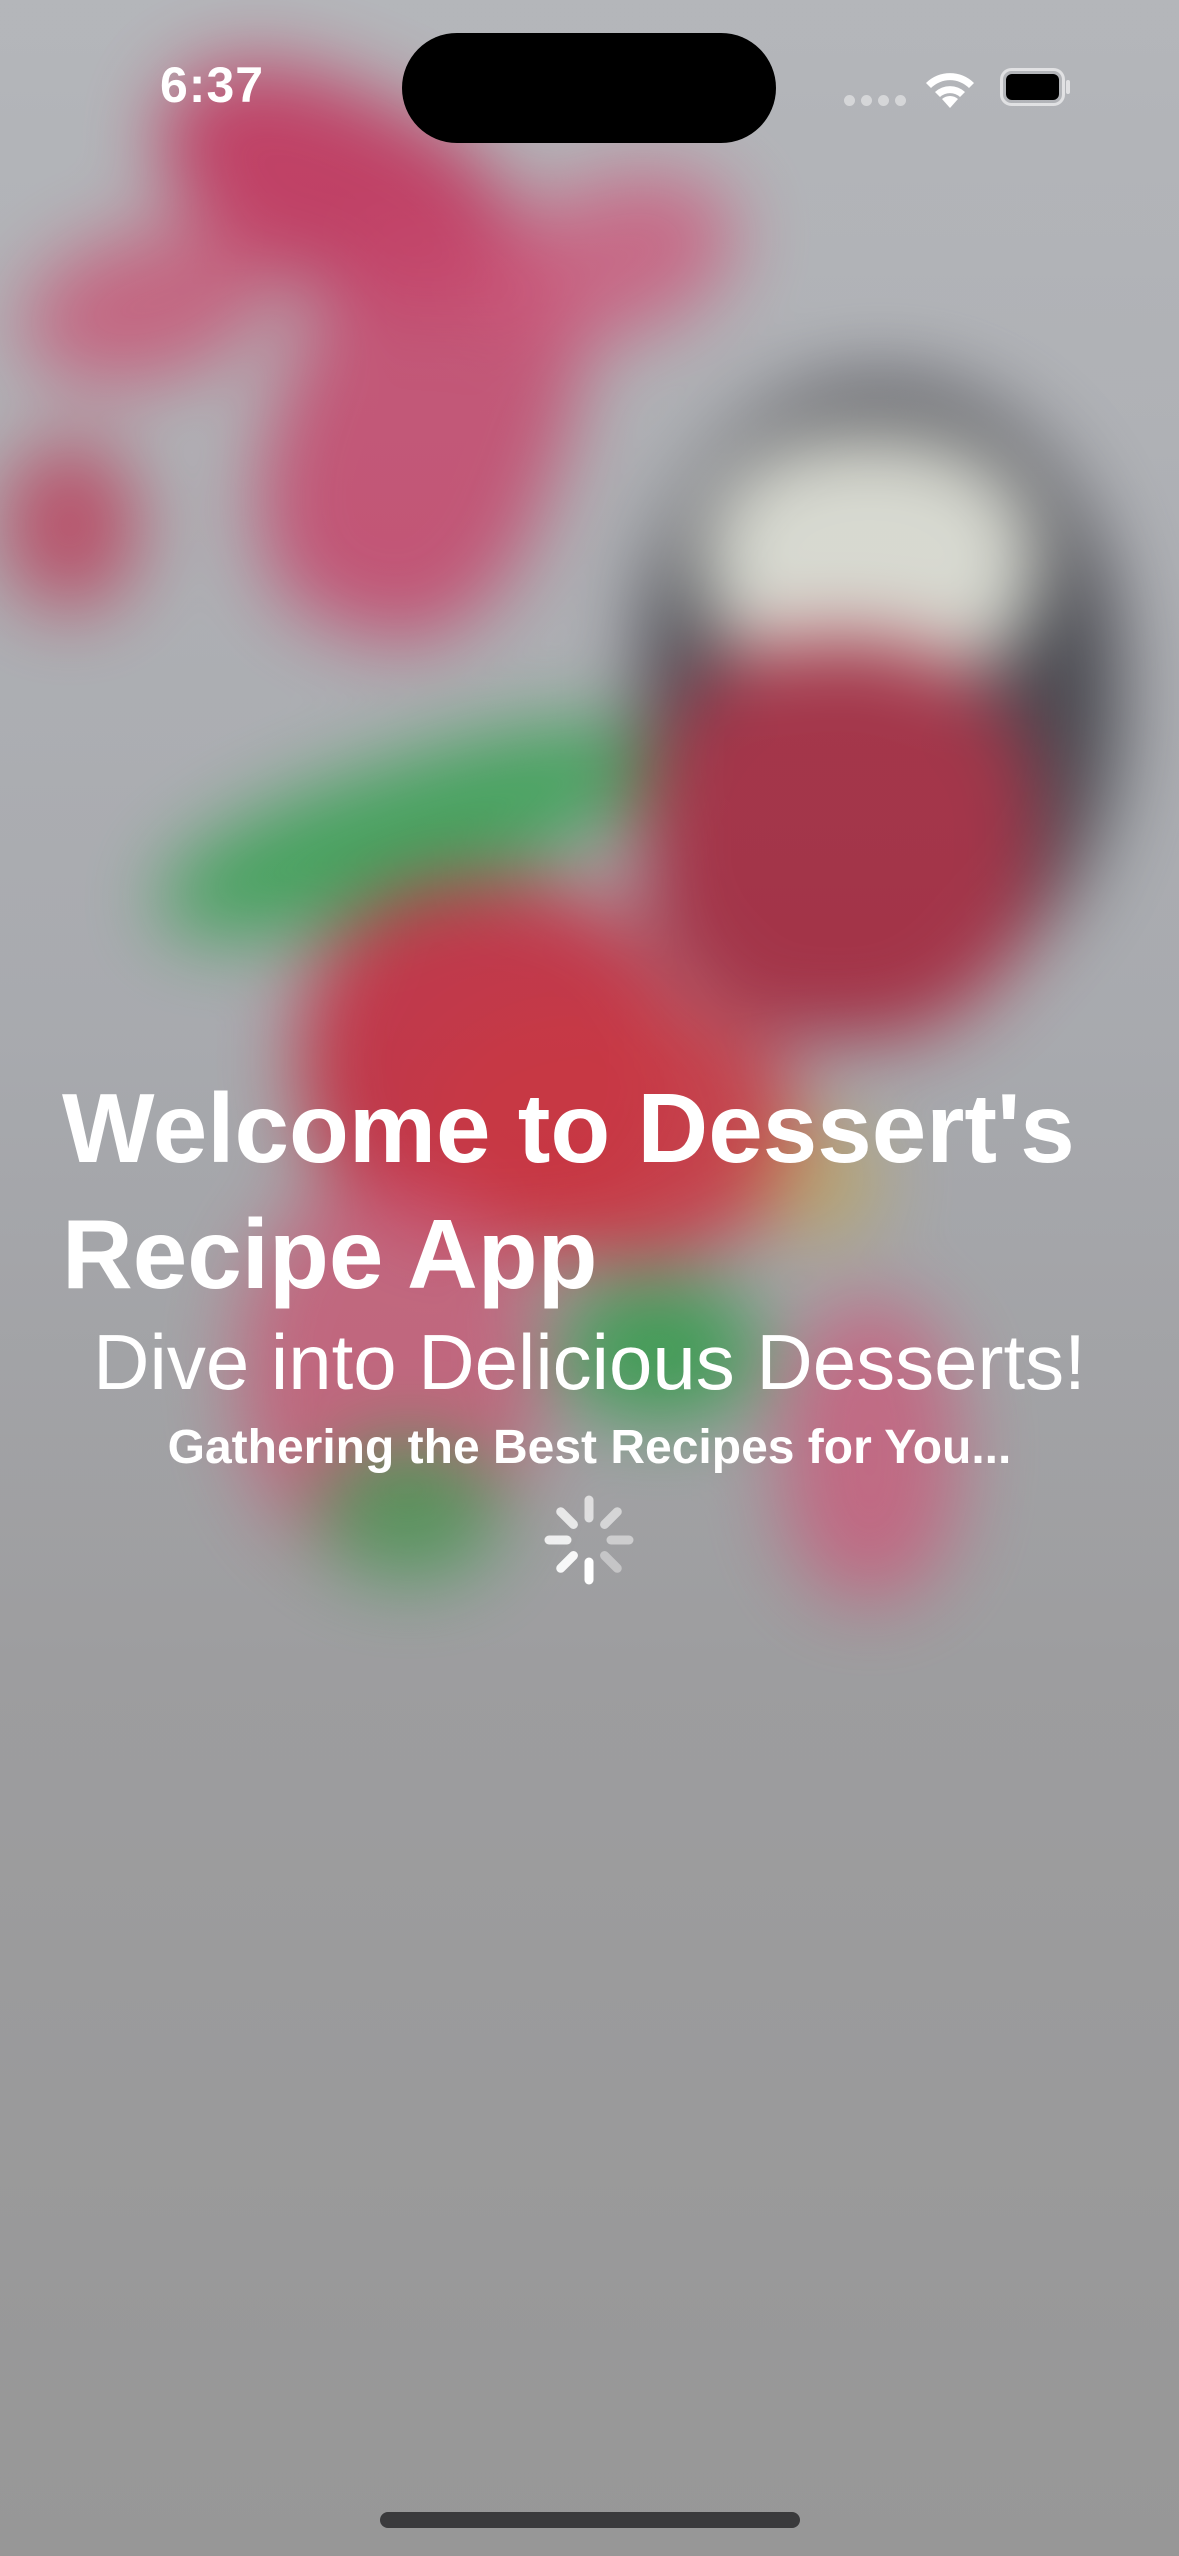 This screenshot has height=2556, width=1179. What do you see at coordinates (590, 2520) in the screenshot?
I see `home-indicator` at bounding box center [590, 2520].